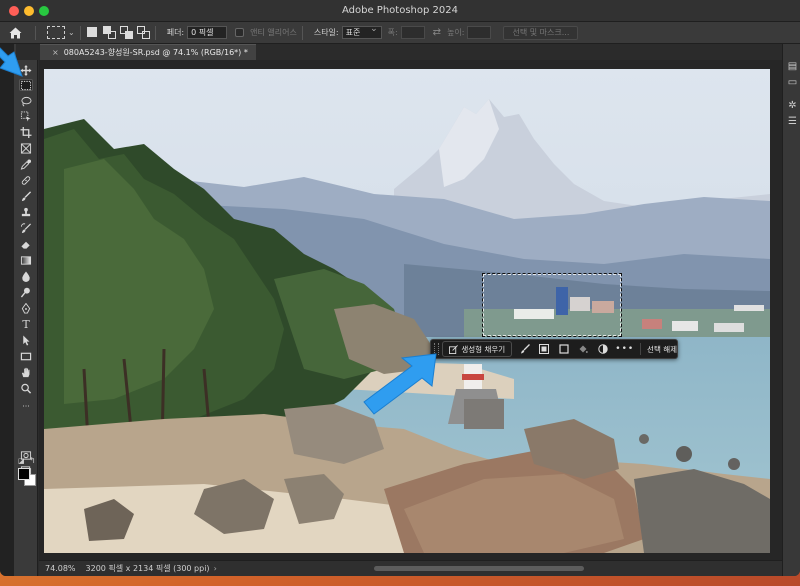 This screenshot has width=800, height=586. I want to click on lasso-icon, so click(26, 101).